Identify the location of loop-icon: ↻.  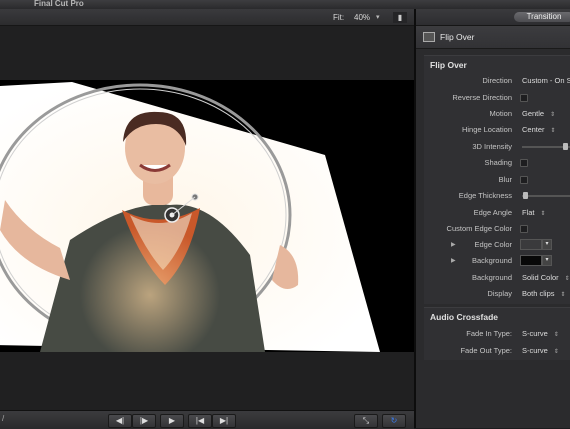
(394, 421).